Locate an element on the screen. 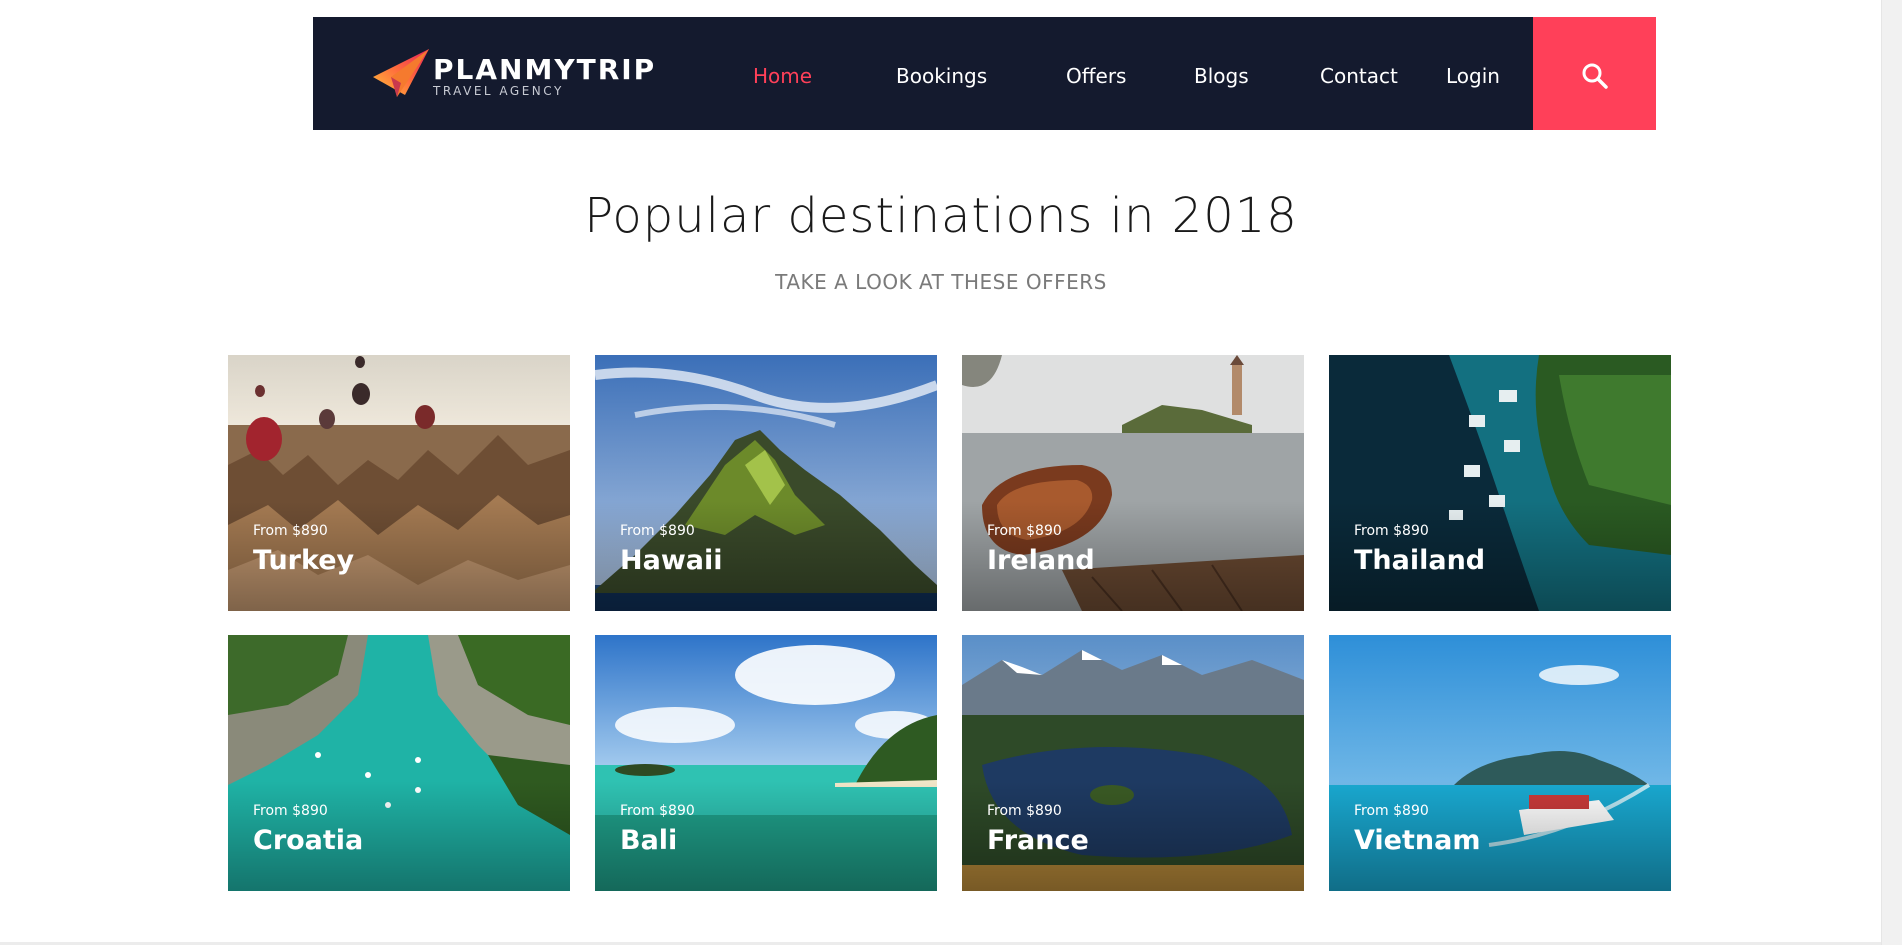 This screenshot has width=1902, height=945. brand-tagline: TRAVEL AGENCY is located at coordinates (498, 91).